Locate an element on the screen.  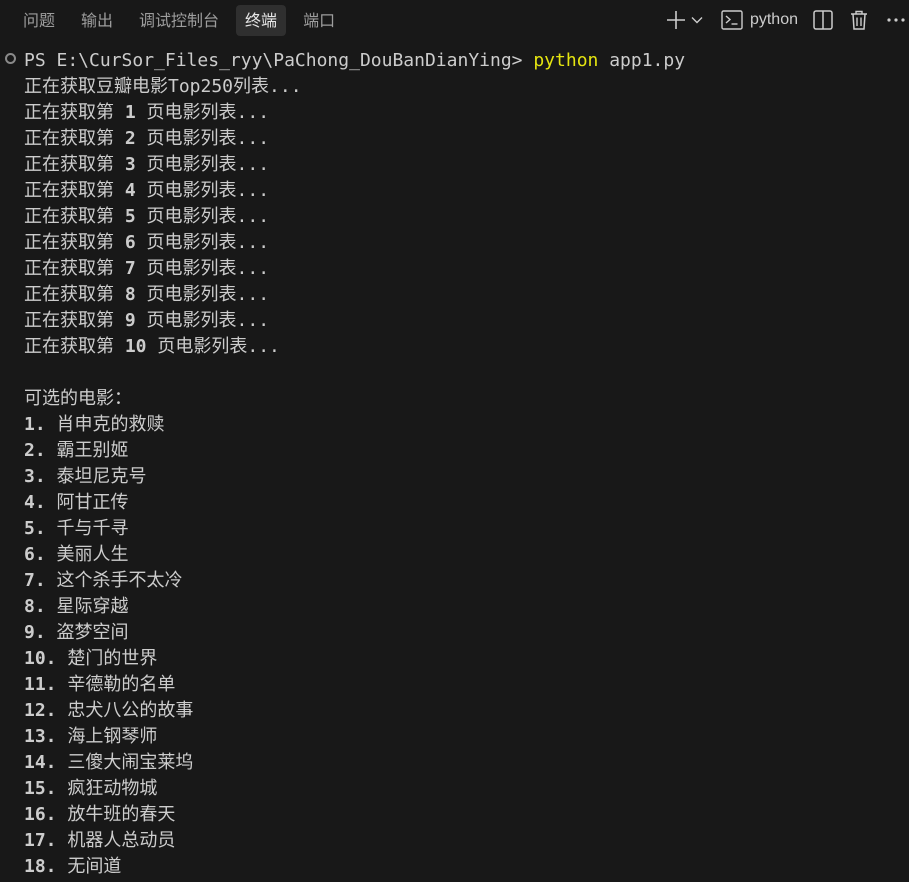
split-icon is located at coordinates (823, 20).